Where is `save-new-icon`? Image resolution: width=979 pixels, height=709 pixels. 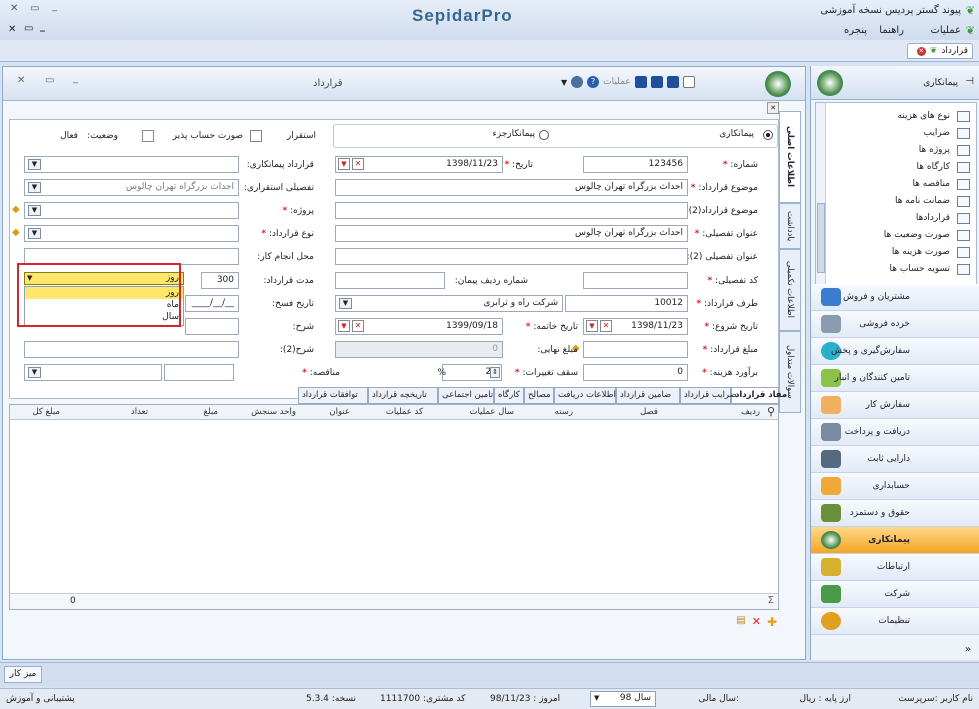
save-new-icon is located at coordinates (640, 82).